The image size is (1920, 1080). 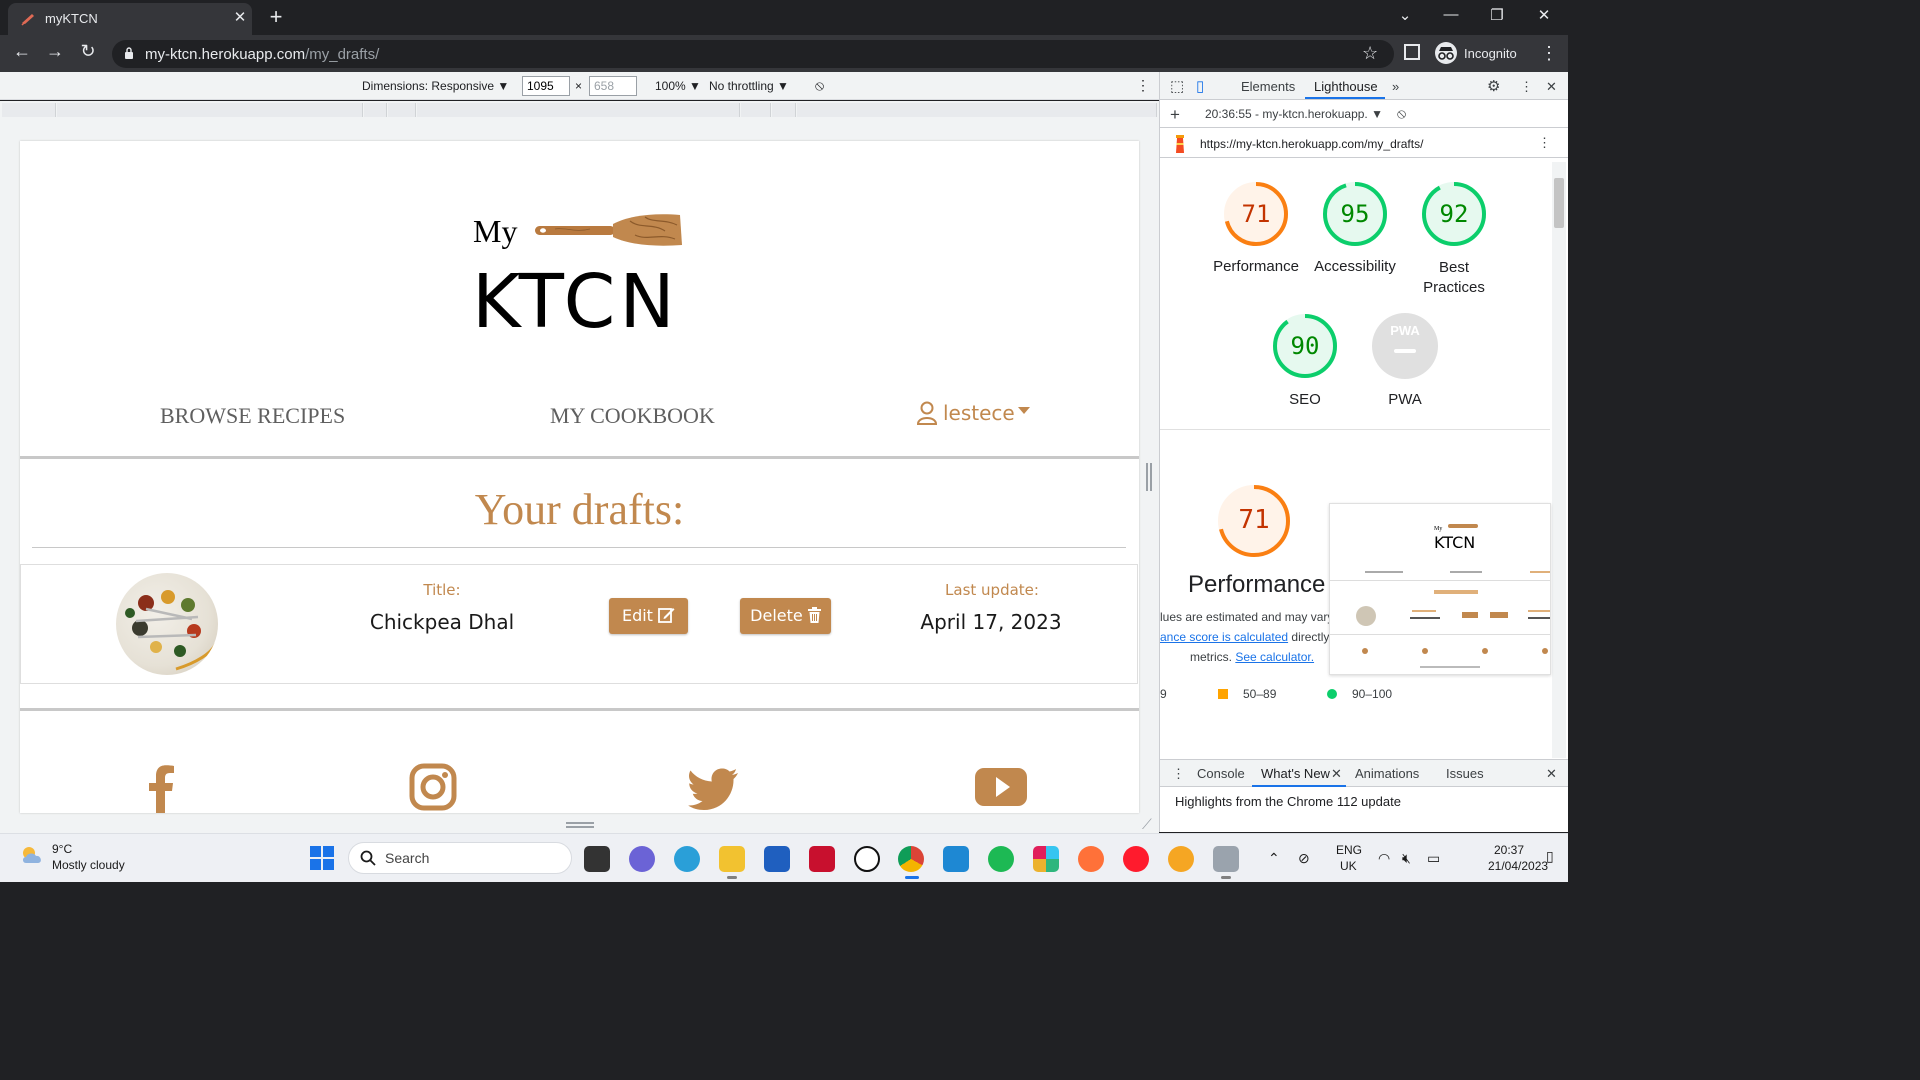 What do you see at coordinates (1518, 866) in the screenshot?
I see `clock-date: 21/04/2023` at bounding box center [1518, 866].